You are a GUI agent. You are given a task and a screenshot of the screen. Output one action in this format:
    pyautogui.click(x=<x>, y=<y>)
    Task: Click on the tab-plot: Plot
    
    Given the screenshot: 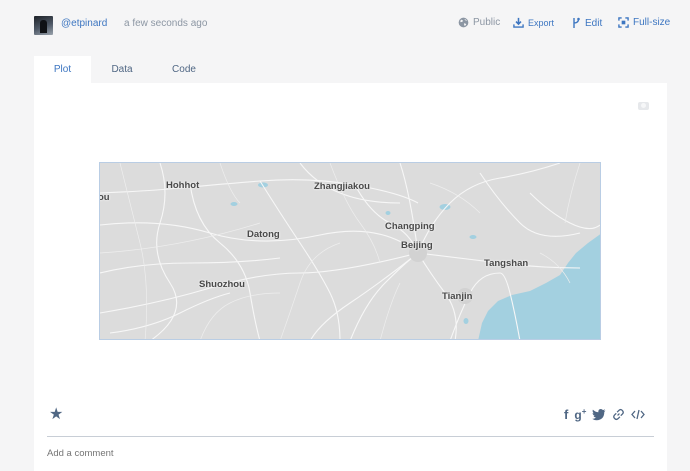 What is the action you would take?
    pyautogui.click(x=62, y=69)
    